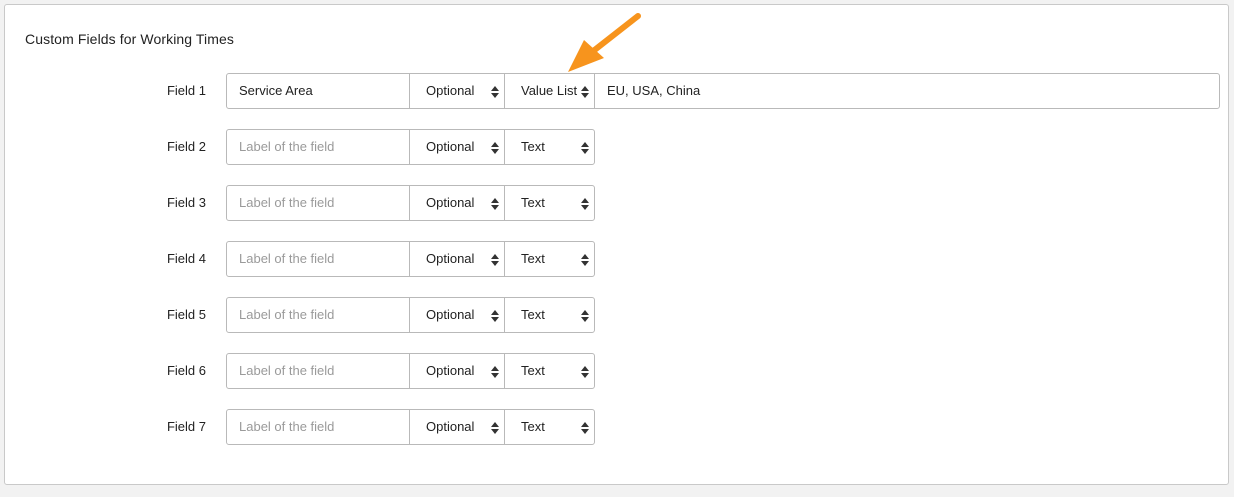 This screenshot has height=497, width=1234. What do you see at coordinates (186, 426) in the screenshot?
I see `field-label: Field 7` at bounding box center [186, 426].